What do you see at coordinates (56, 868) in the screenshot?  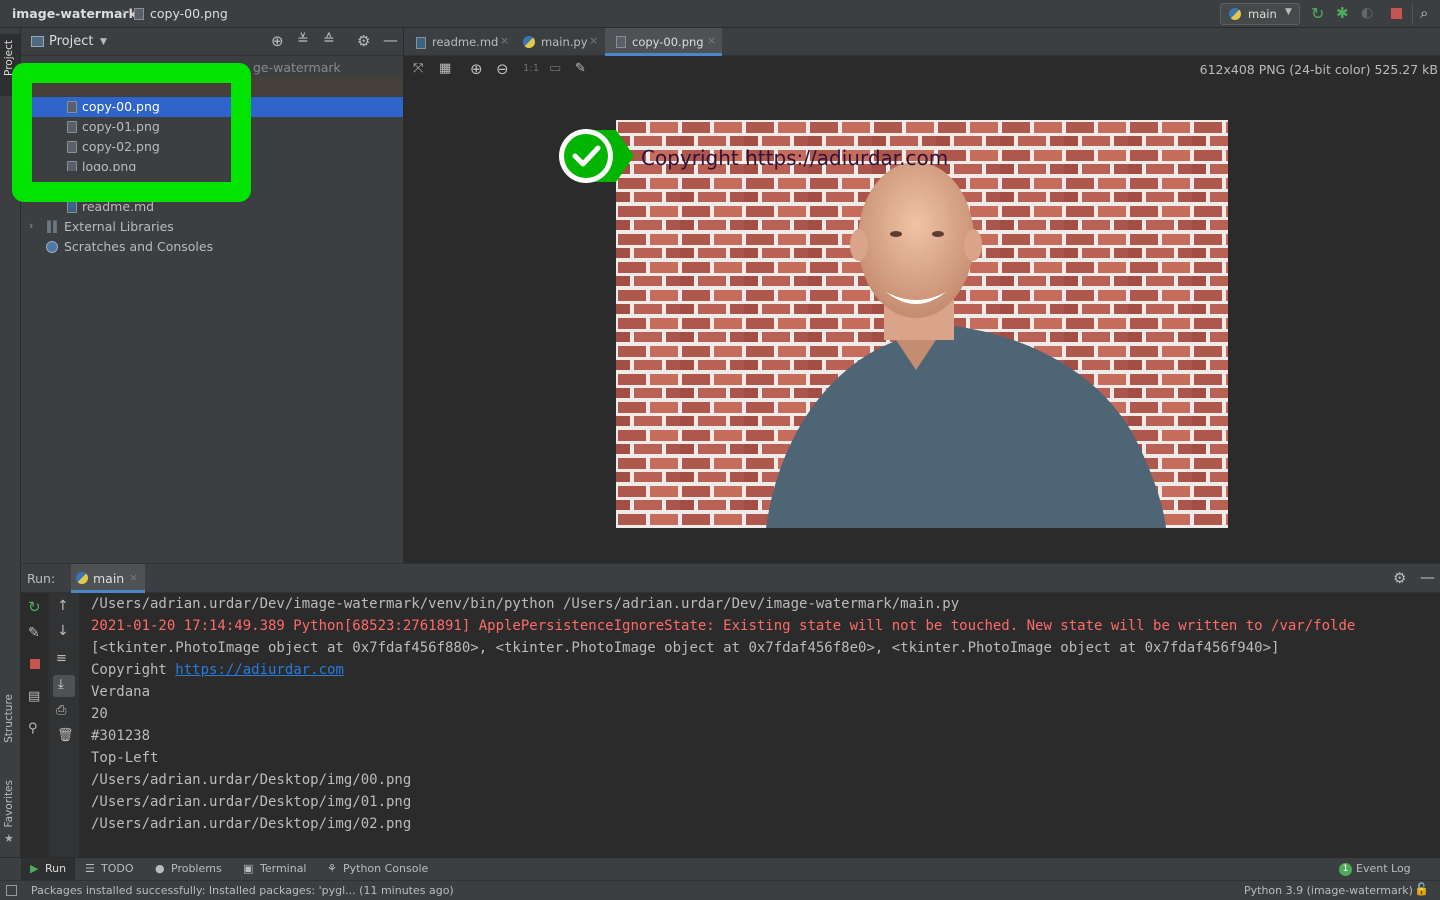 I see `tool-tab-label: Run` at bounding box center [56, 868].